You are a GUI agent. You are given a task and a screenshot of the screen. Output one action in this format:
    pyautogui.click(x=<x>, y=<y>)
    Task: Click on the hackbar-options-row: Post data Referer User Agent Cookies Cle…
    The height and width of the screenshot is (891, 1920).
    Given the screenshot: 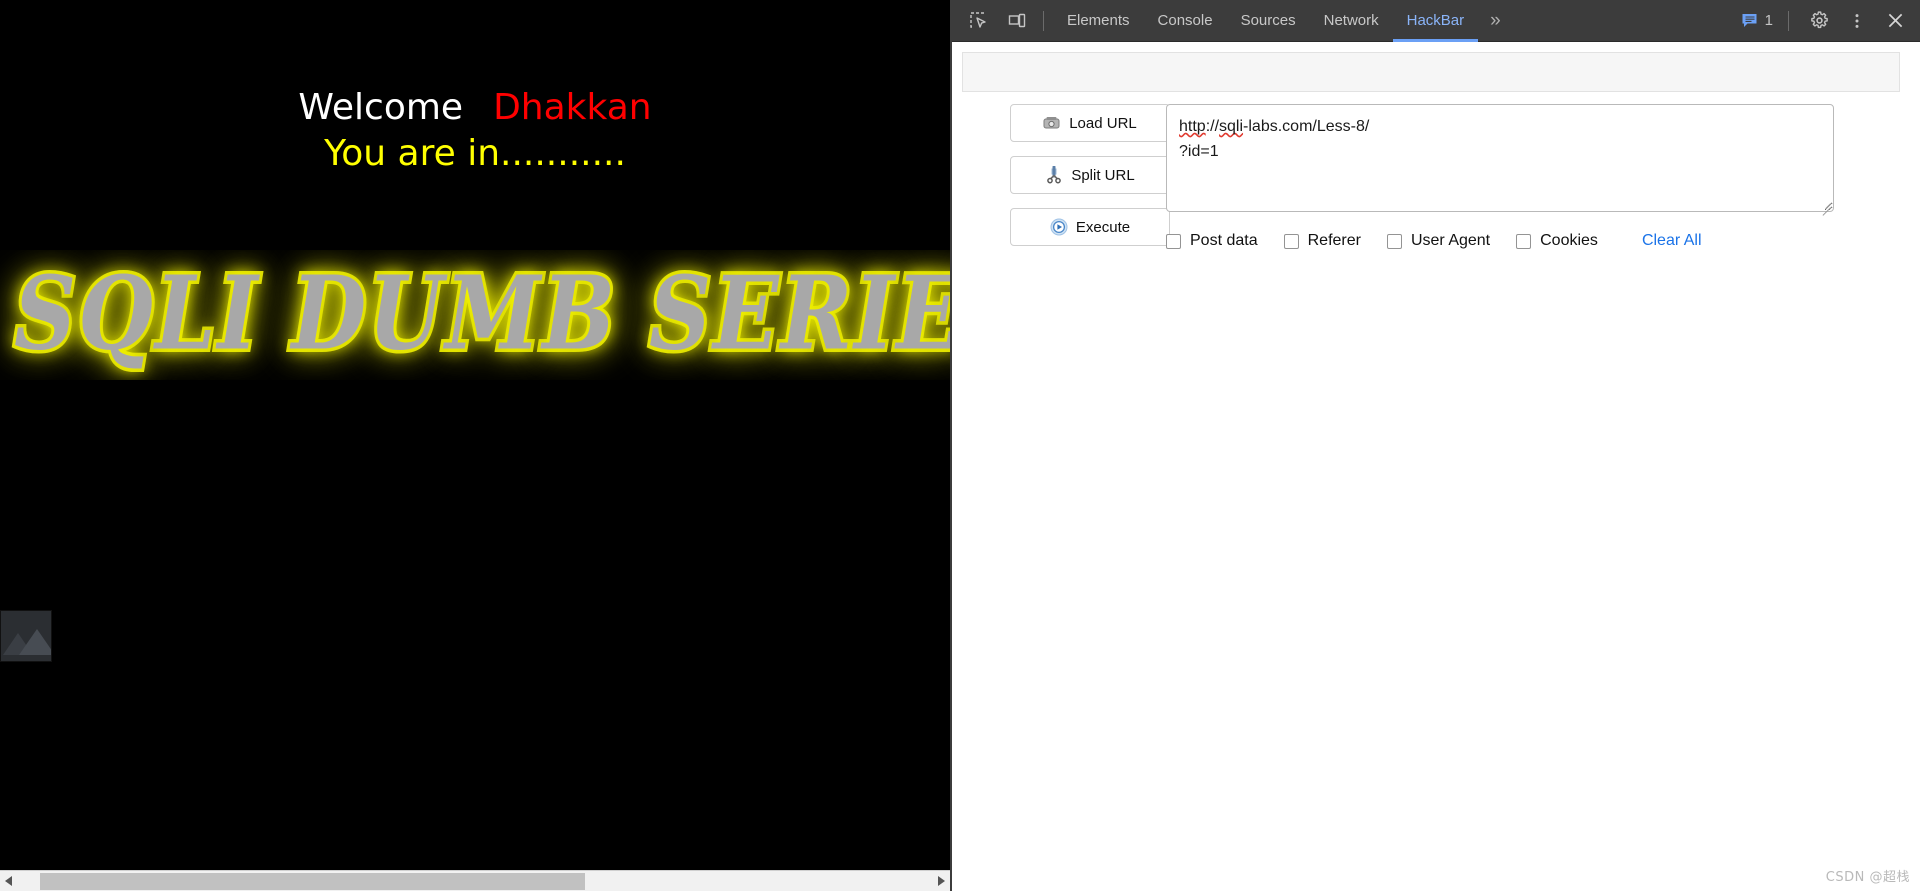 What is the action you would take?
    pyautogui.click(x=1516, y=241)
    